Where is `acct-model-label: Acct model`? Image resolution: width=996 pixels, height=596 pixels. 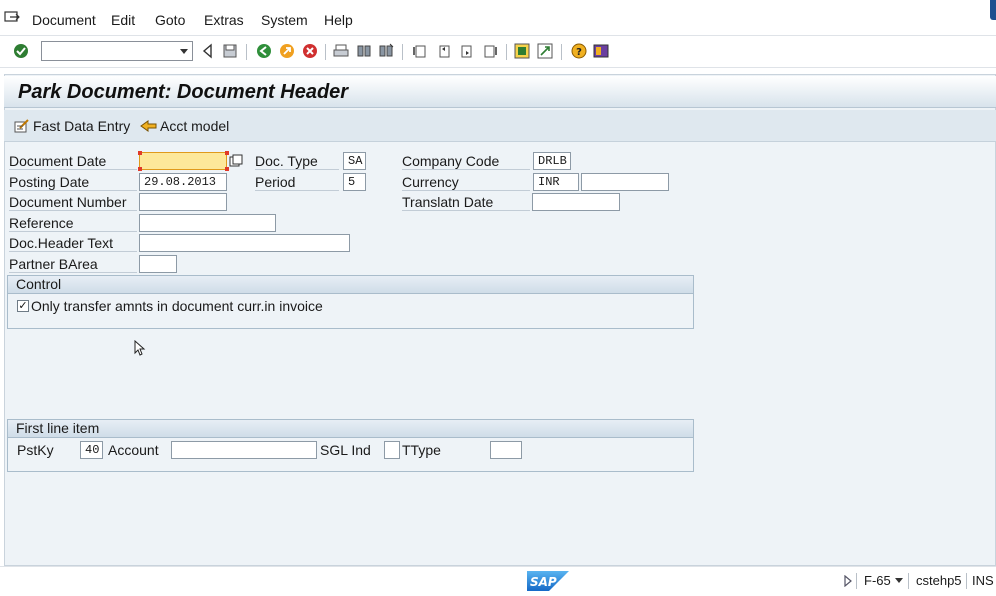 acct-model-label: Acct model is located at coordinates (195, 126).